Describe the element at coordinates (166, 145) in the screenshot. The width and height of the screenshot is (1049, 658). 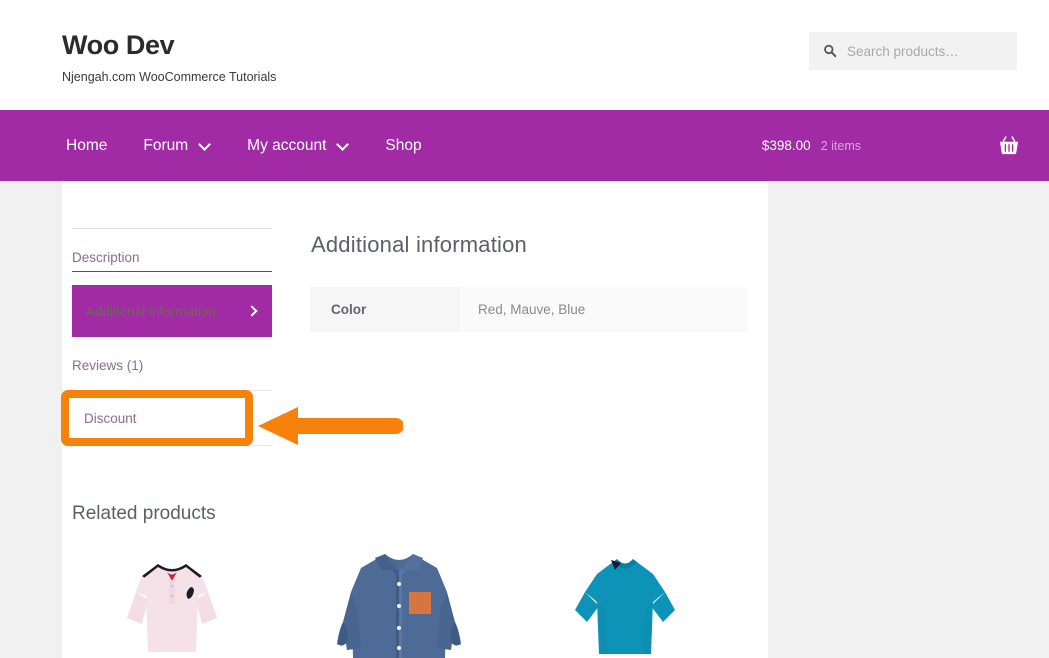
I see `nav-item-label: Forum` at that location.